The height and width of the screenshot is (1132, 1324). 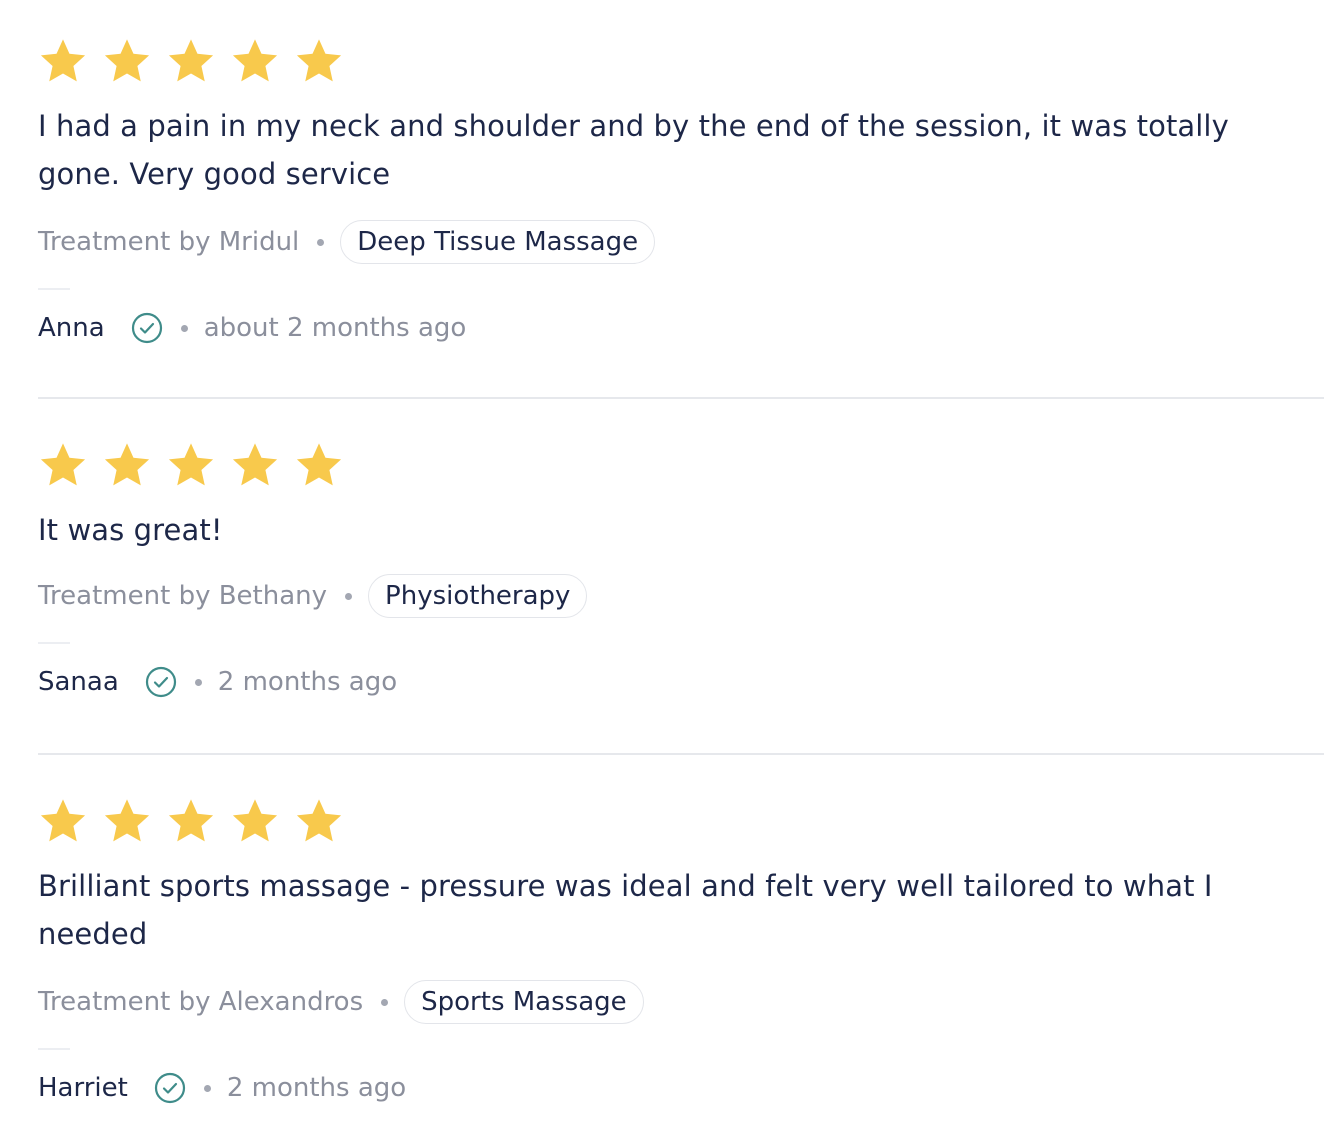 What do you see at coordinates (681, 242) in the screenshot?
I see `treatment-info: Treatment by Mridul Deep Tissue Massage` at bounding box center [681, 242].